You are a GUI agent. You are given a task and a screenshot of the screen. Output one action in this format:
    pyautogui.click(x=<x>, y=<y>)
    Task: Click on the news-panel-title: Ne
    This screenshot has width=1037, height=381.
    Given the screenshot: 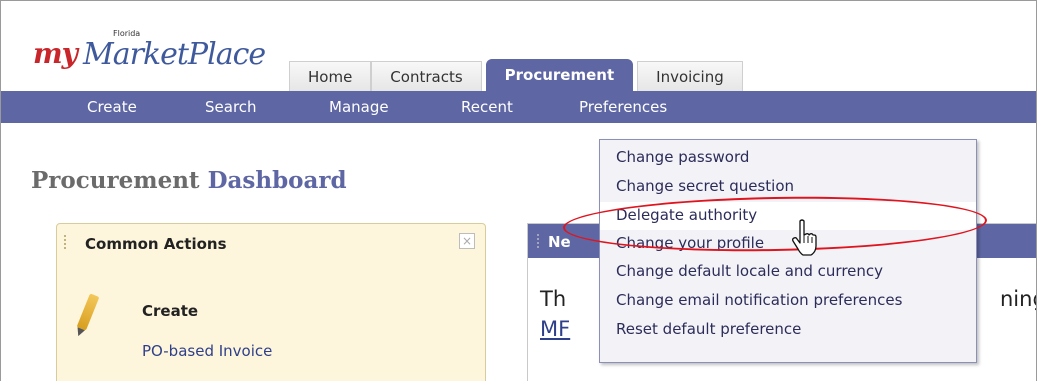 What is the action you would take?
    pyautogui.click(x=559, y=242)
    